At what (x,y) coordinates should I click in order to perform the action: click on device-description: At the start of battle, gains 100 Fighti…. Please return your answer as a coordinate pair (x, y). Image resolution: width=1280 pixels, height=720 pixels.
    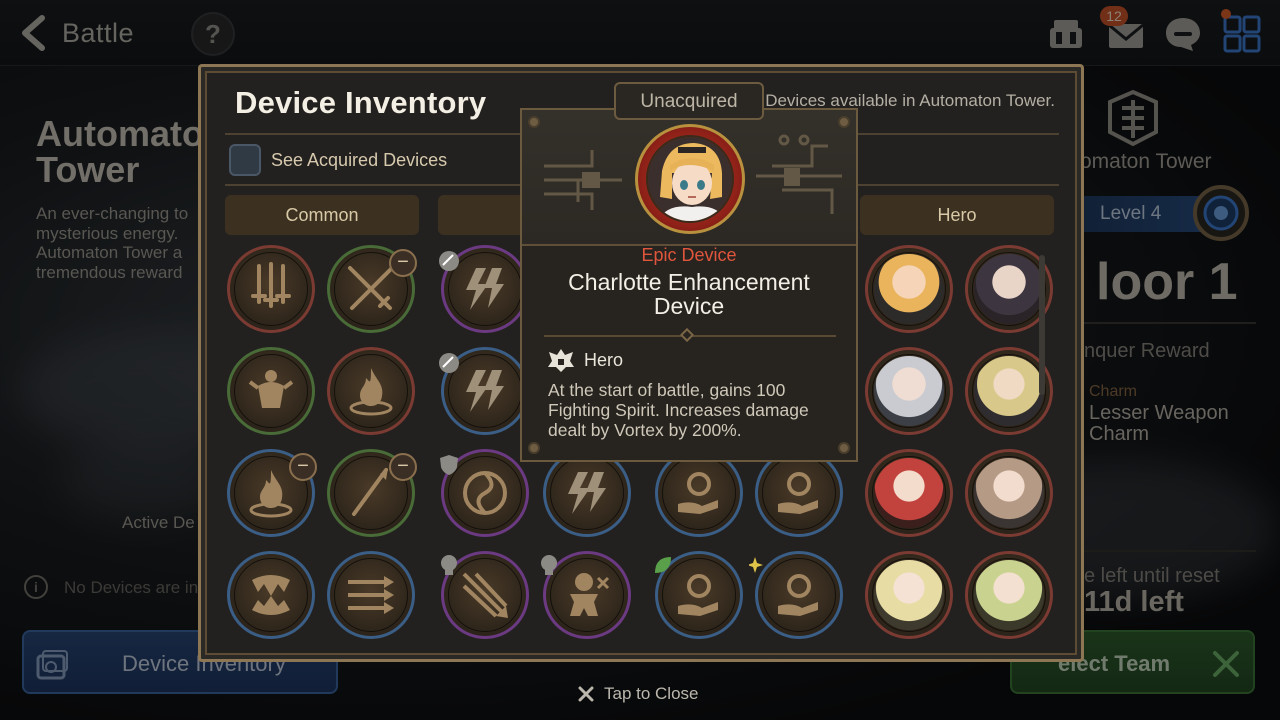
    Looking at the image, I should click on (678, 410).